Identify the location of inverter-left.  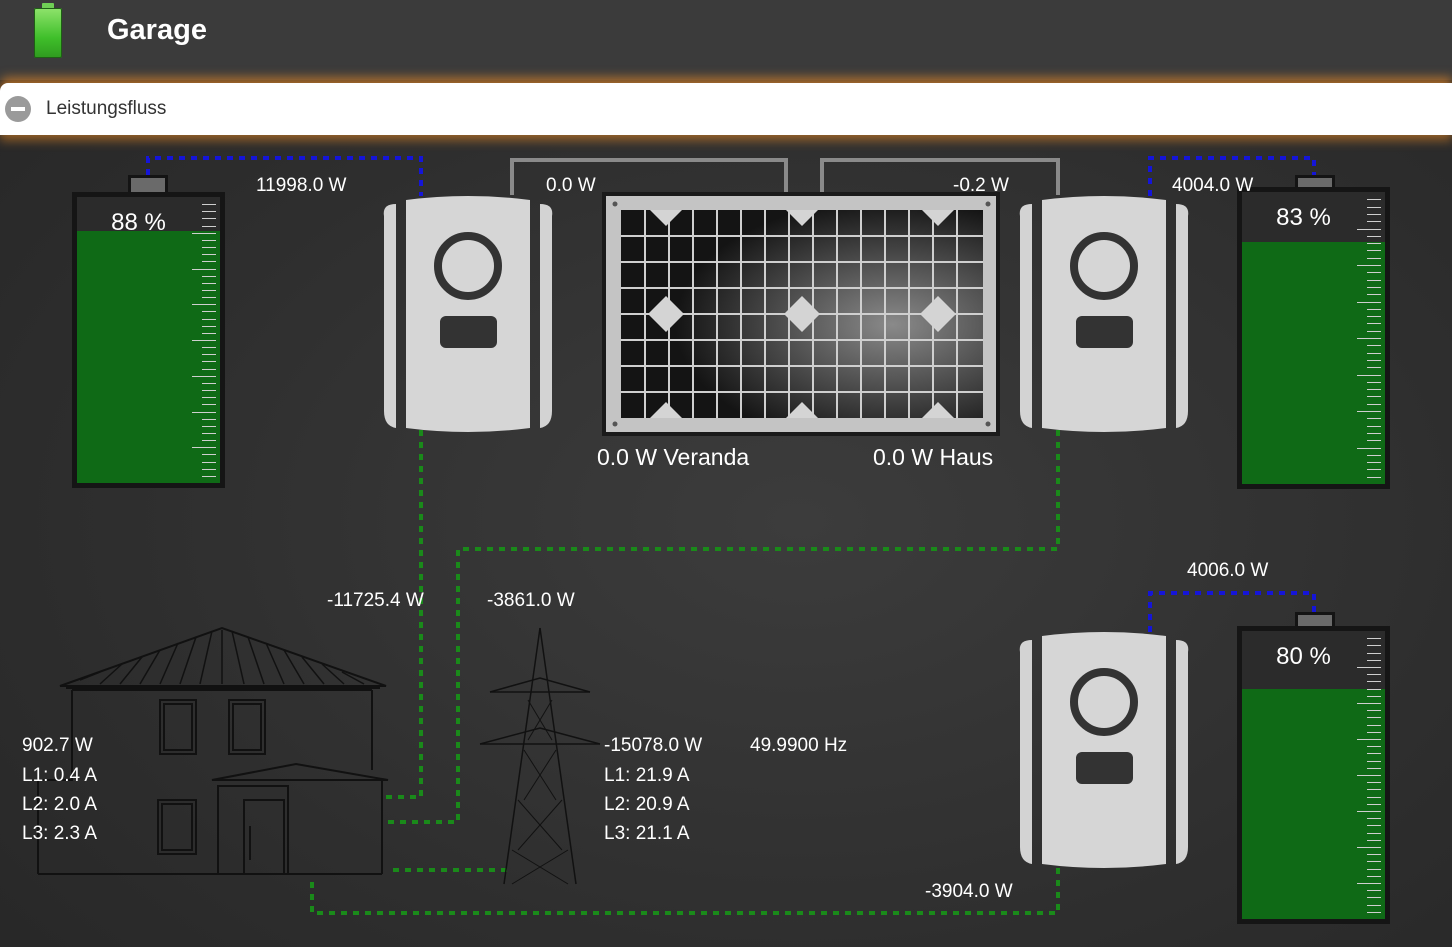
(468, 314).